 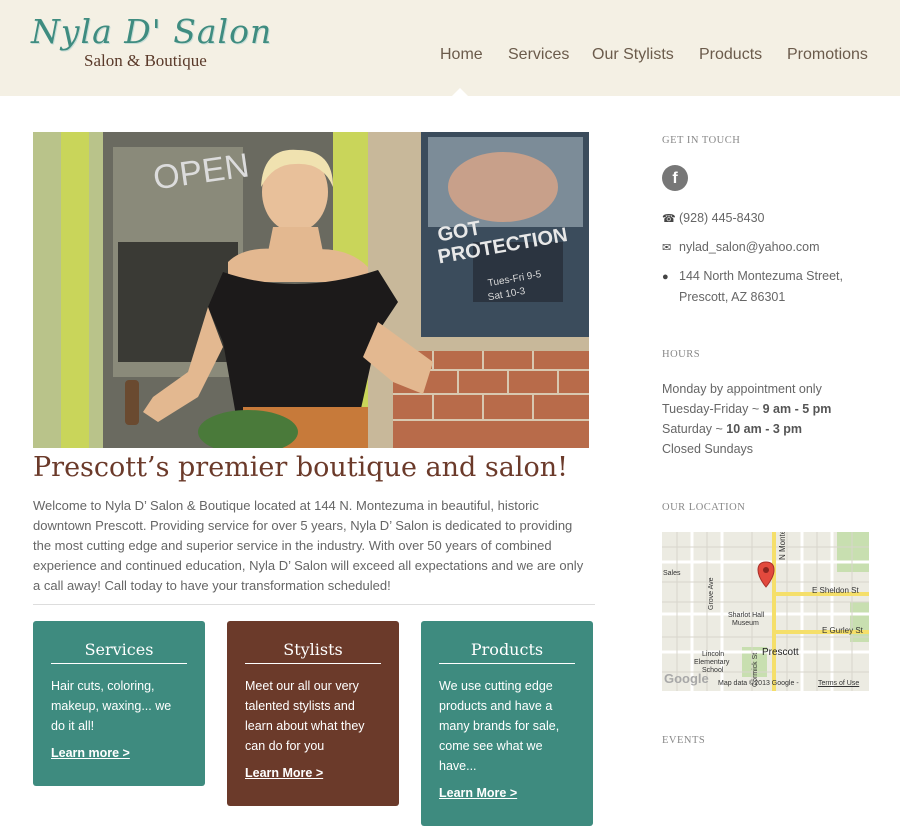 What do you see at coordinates (665, 277) in the screenshot?
I see `map-pin-icon: ●` at bounding box center [665, 277].